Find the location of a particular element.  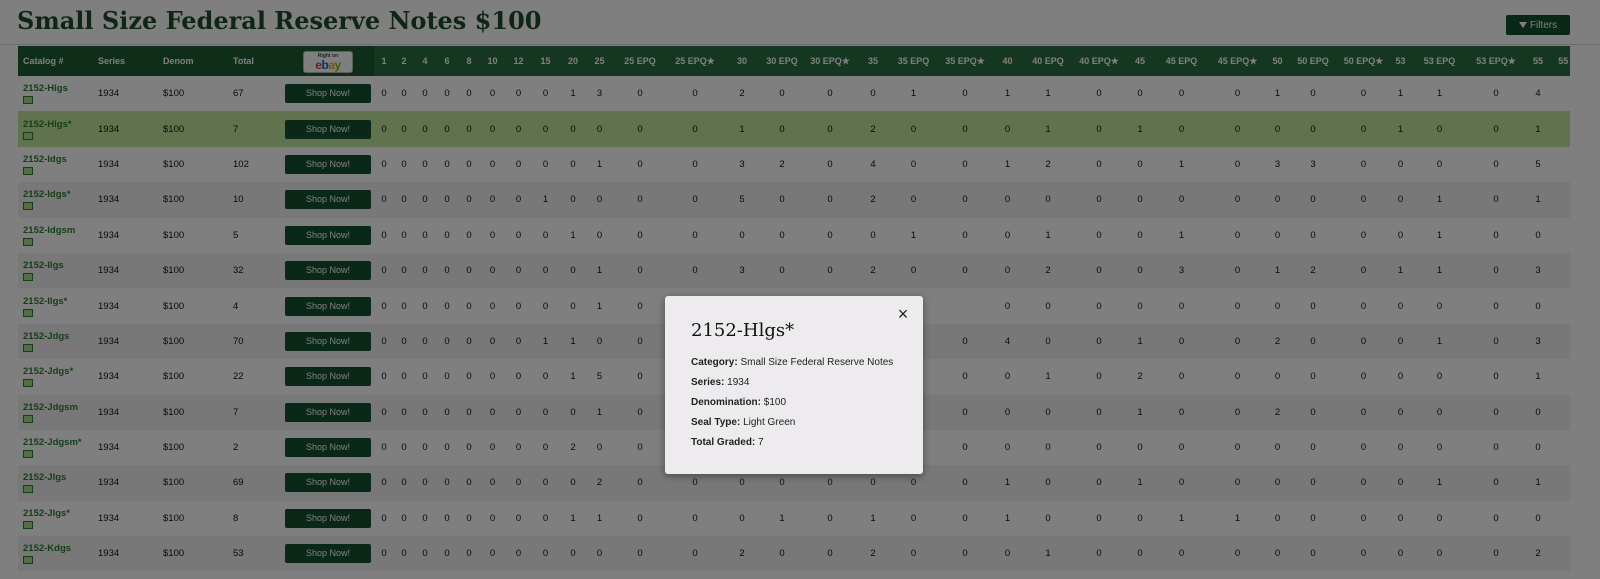

modal-field-label: Seal Type: is located at coordinates (716, 422).